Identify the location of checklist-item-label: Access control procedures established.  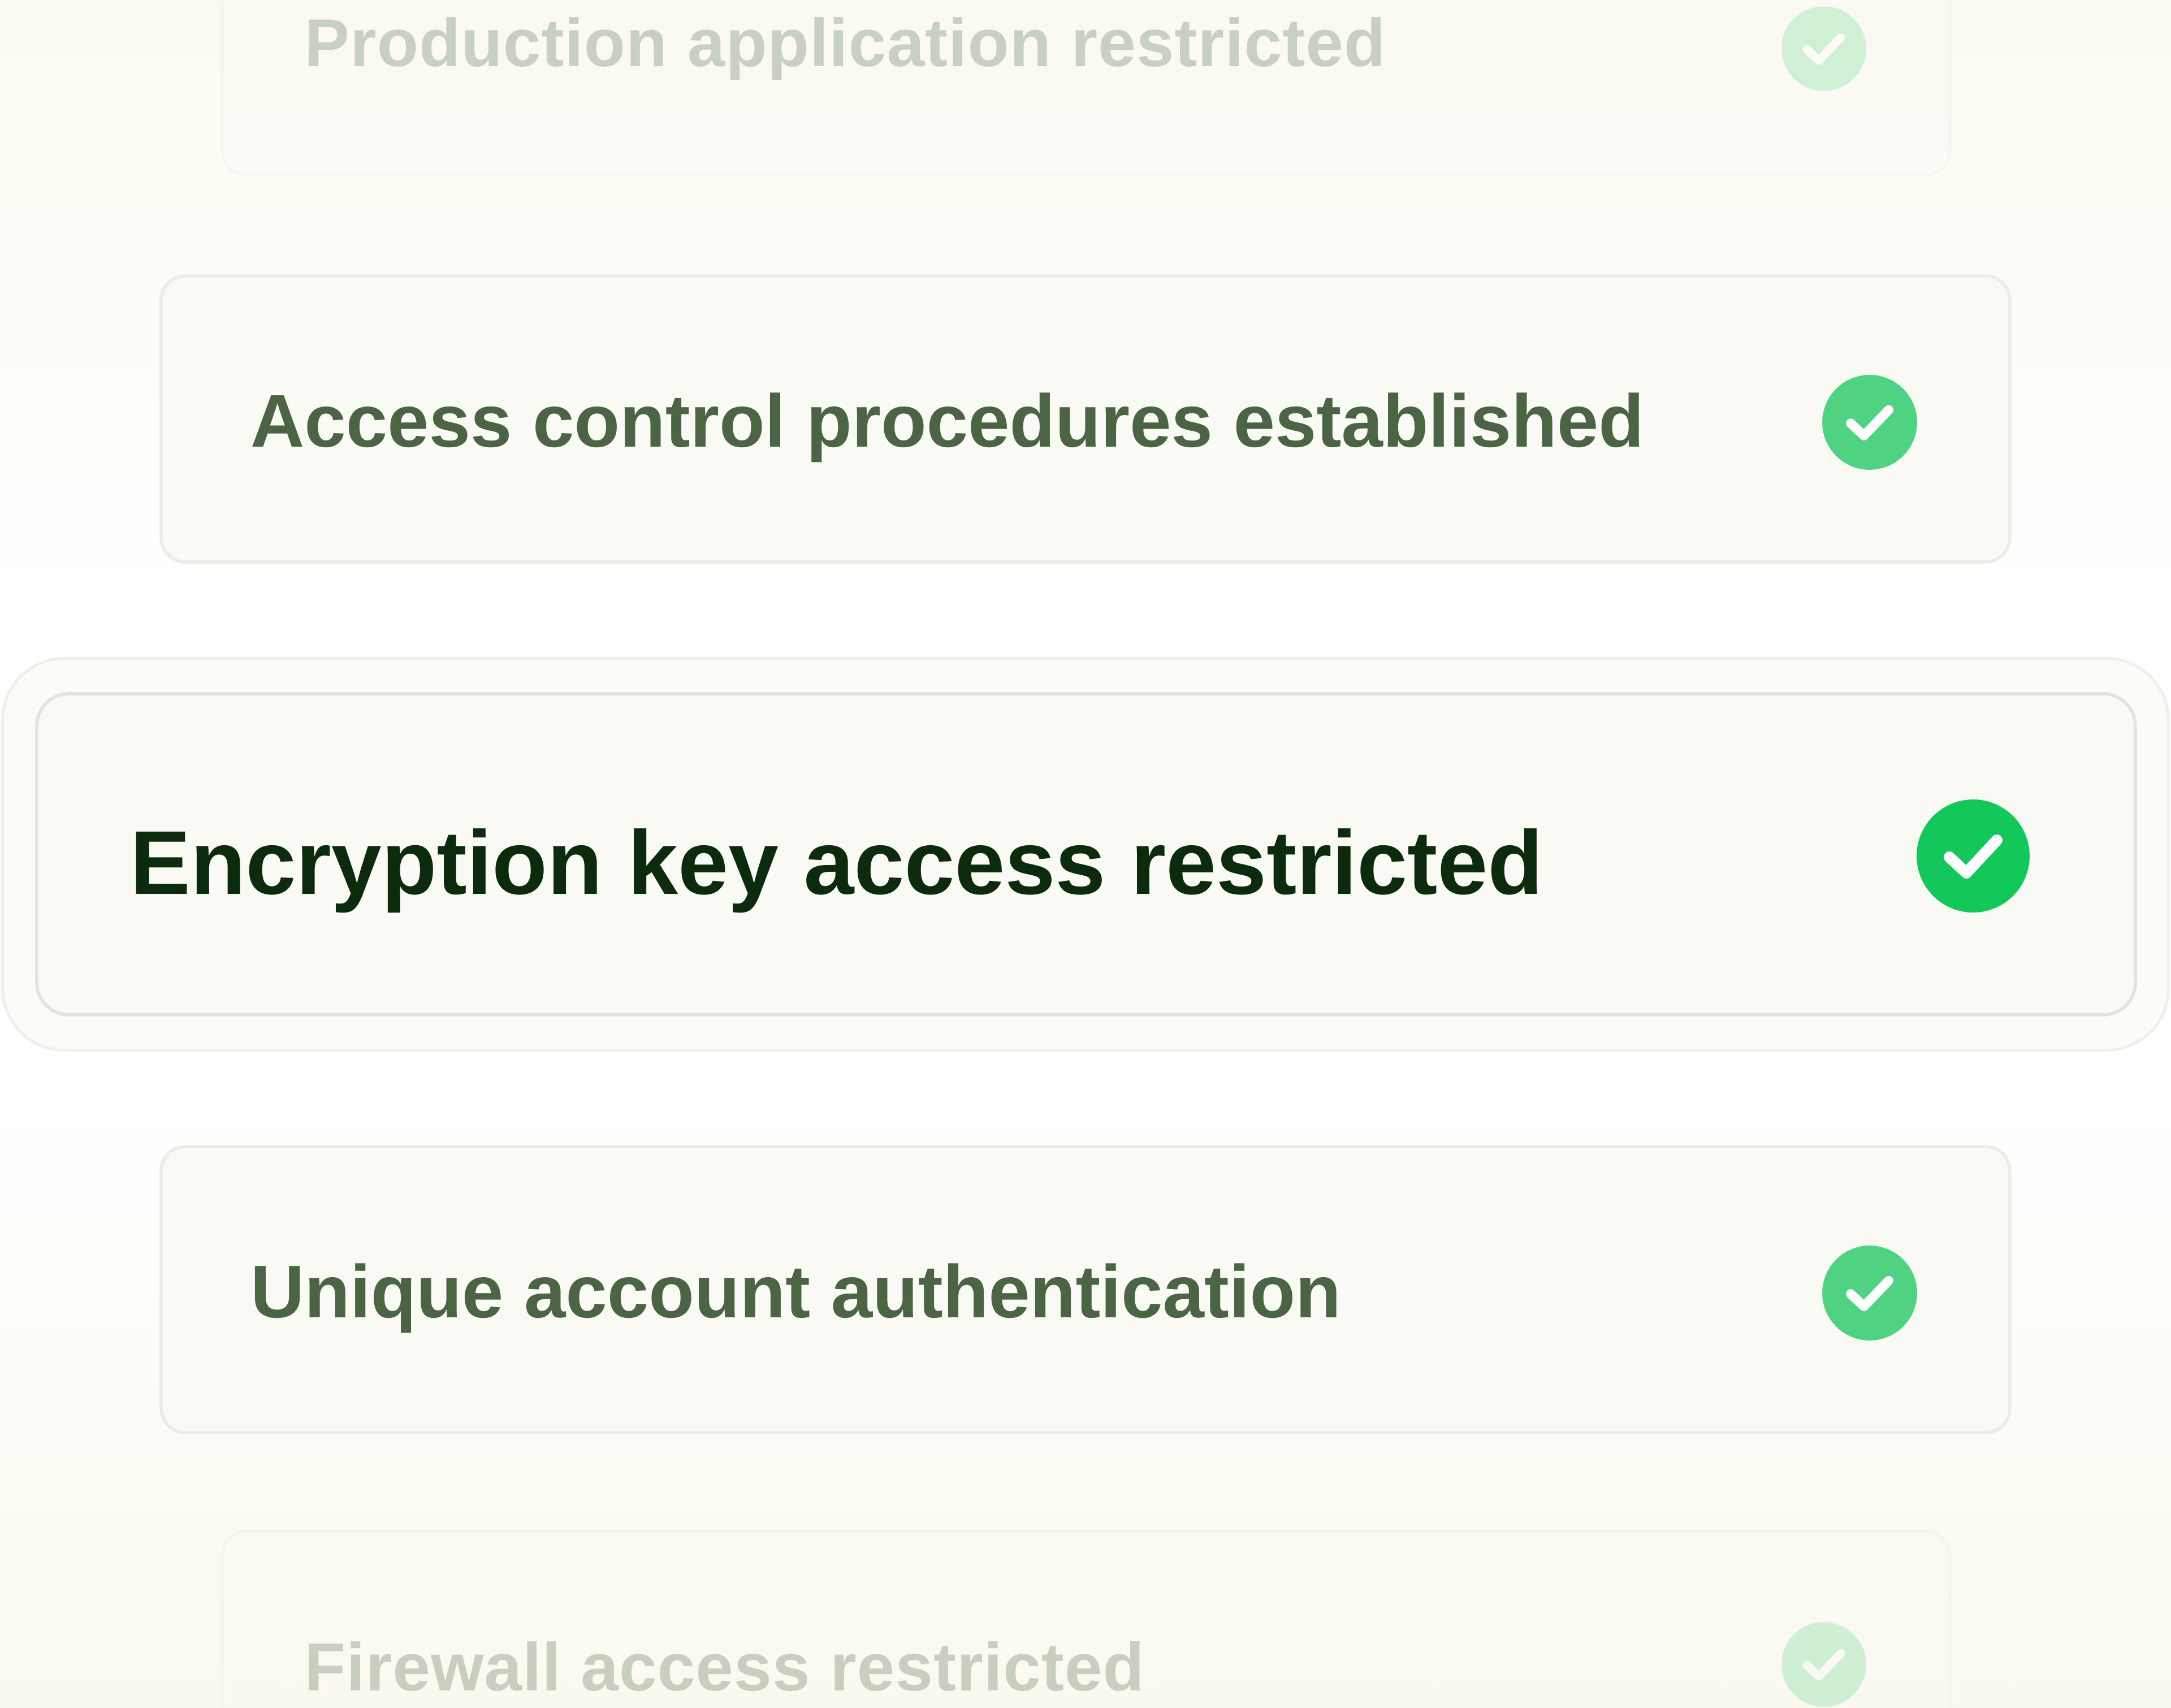
(947, 421).